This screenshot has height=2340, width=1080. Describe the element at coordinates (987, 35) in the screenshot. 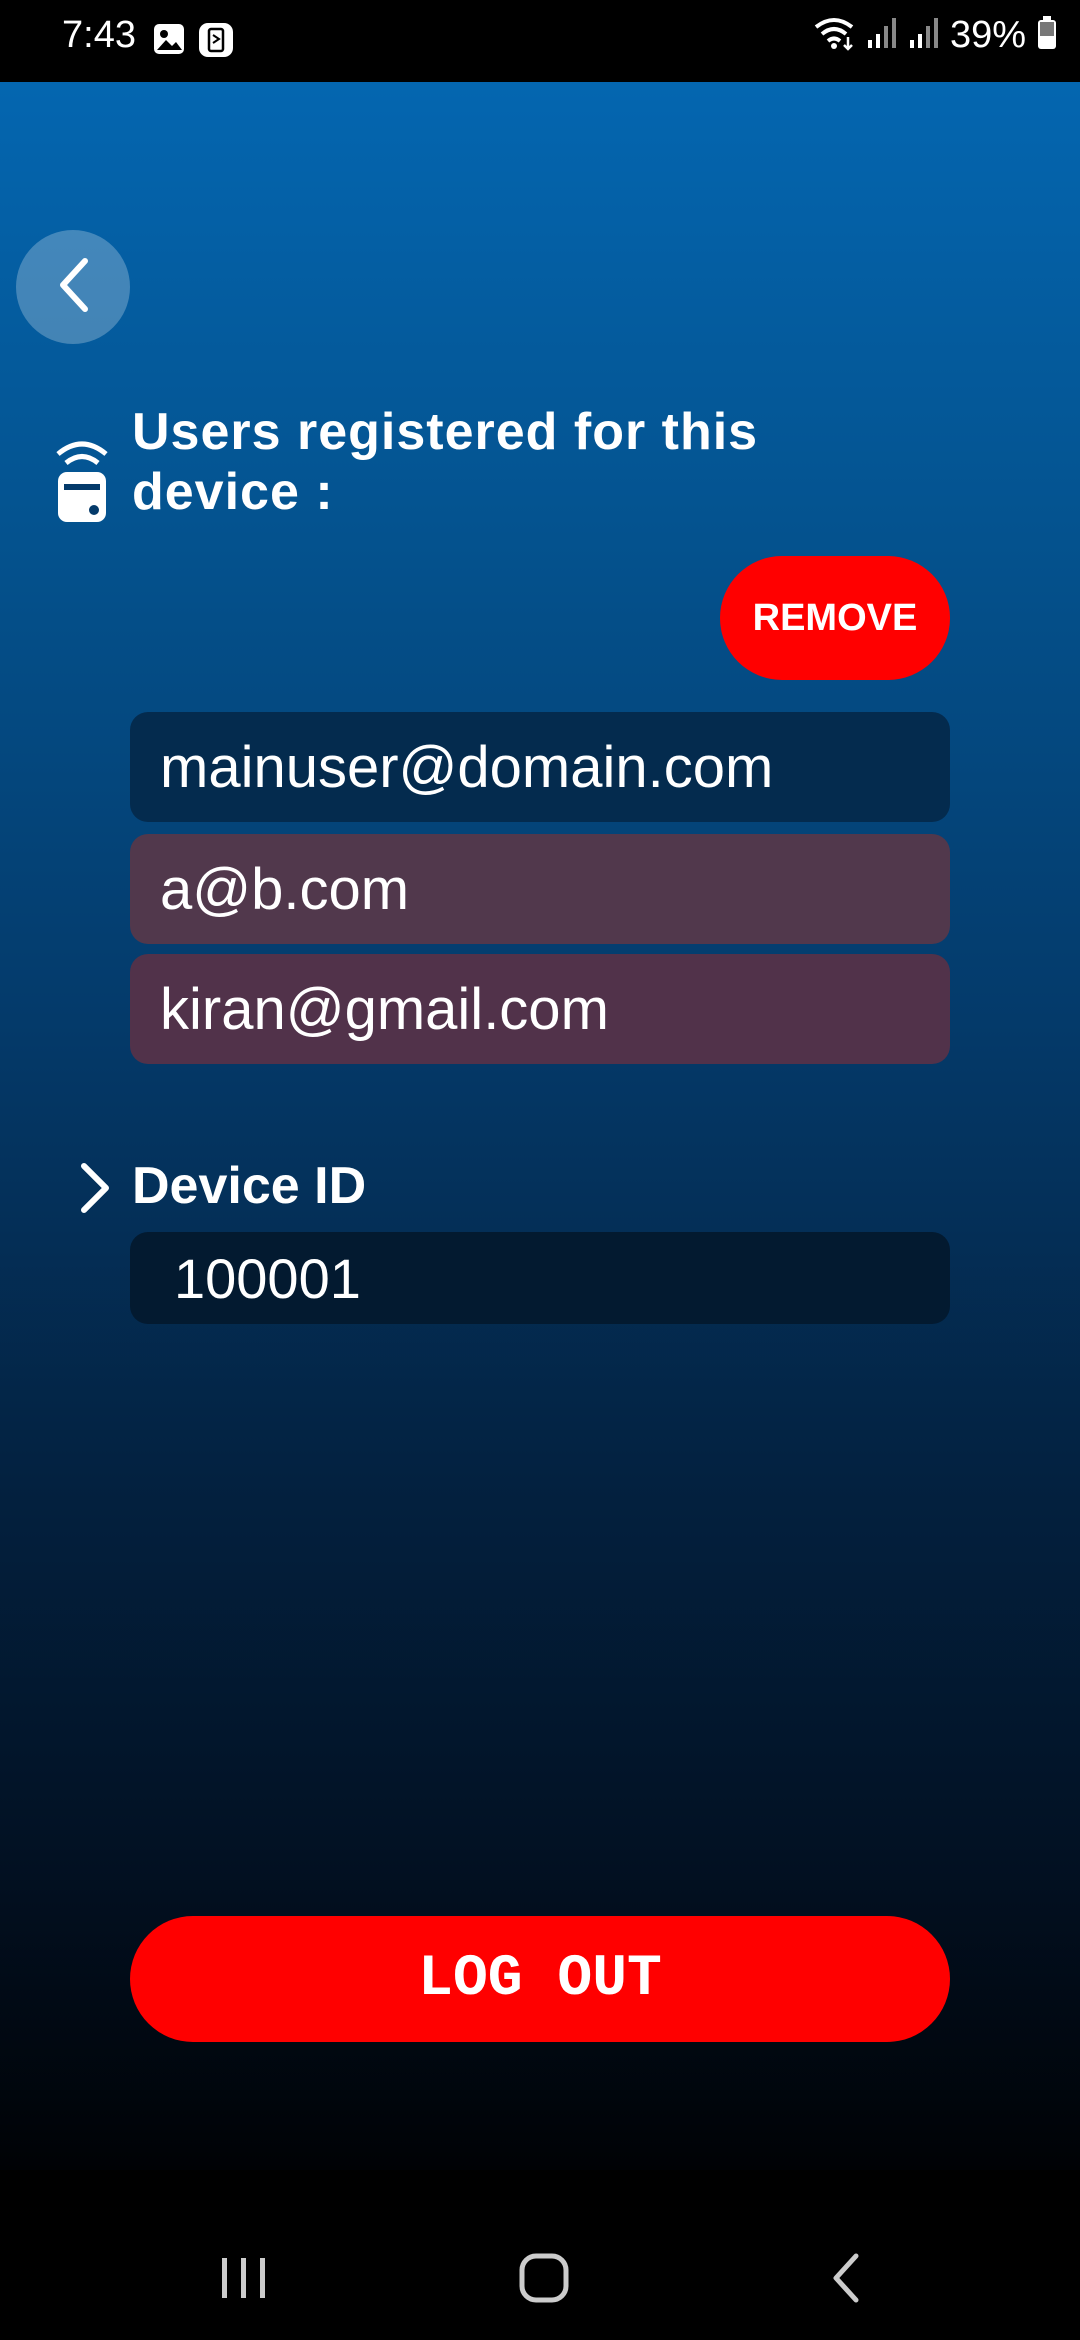

I see `battery-percentage: 39%` at that location.